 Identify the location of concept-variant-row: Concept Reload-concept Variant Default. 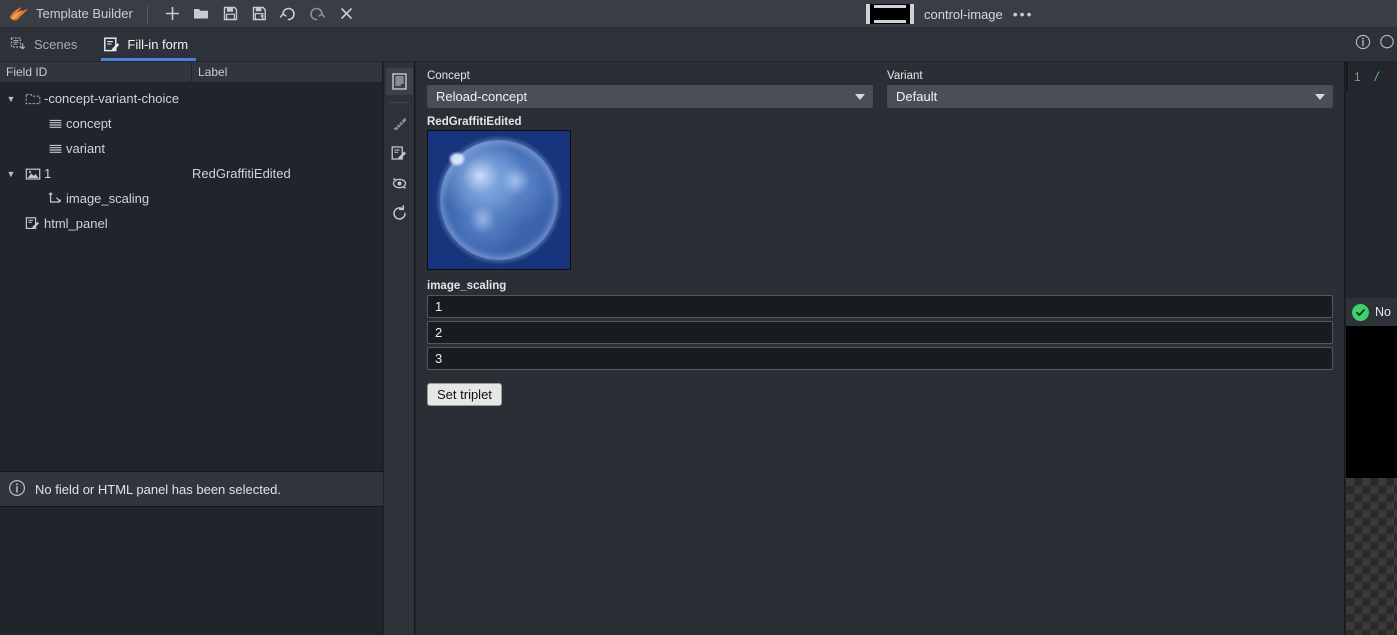
(880, 89).